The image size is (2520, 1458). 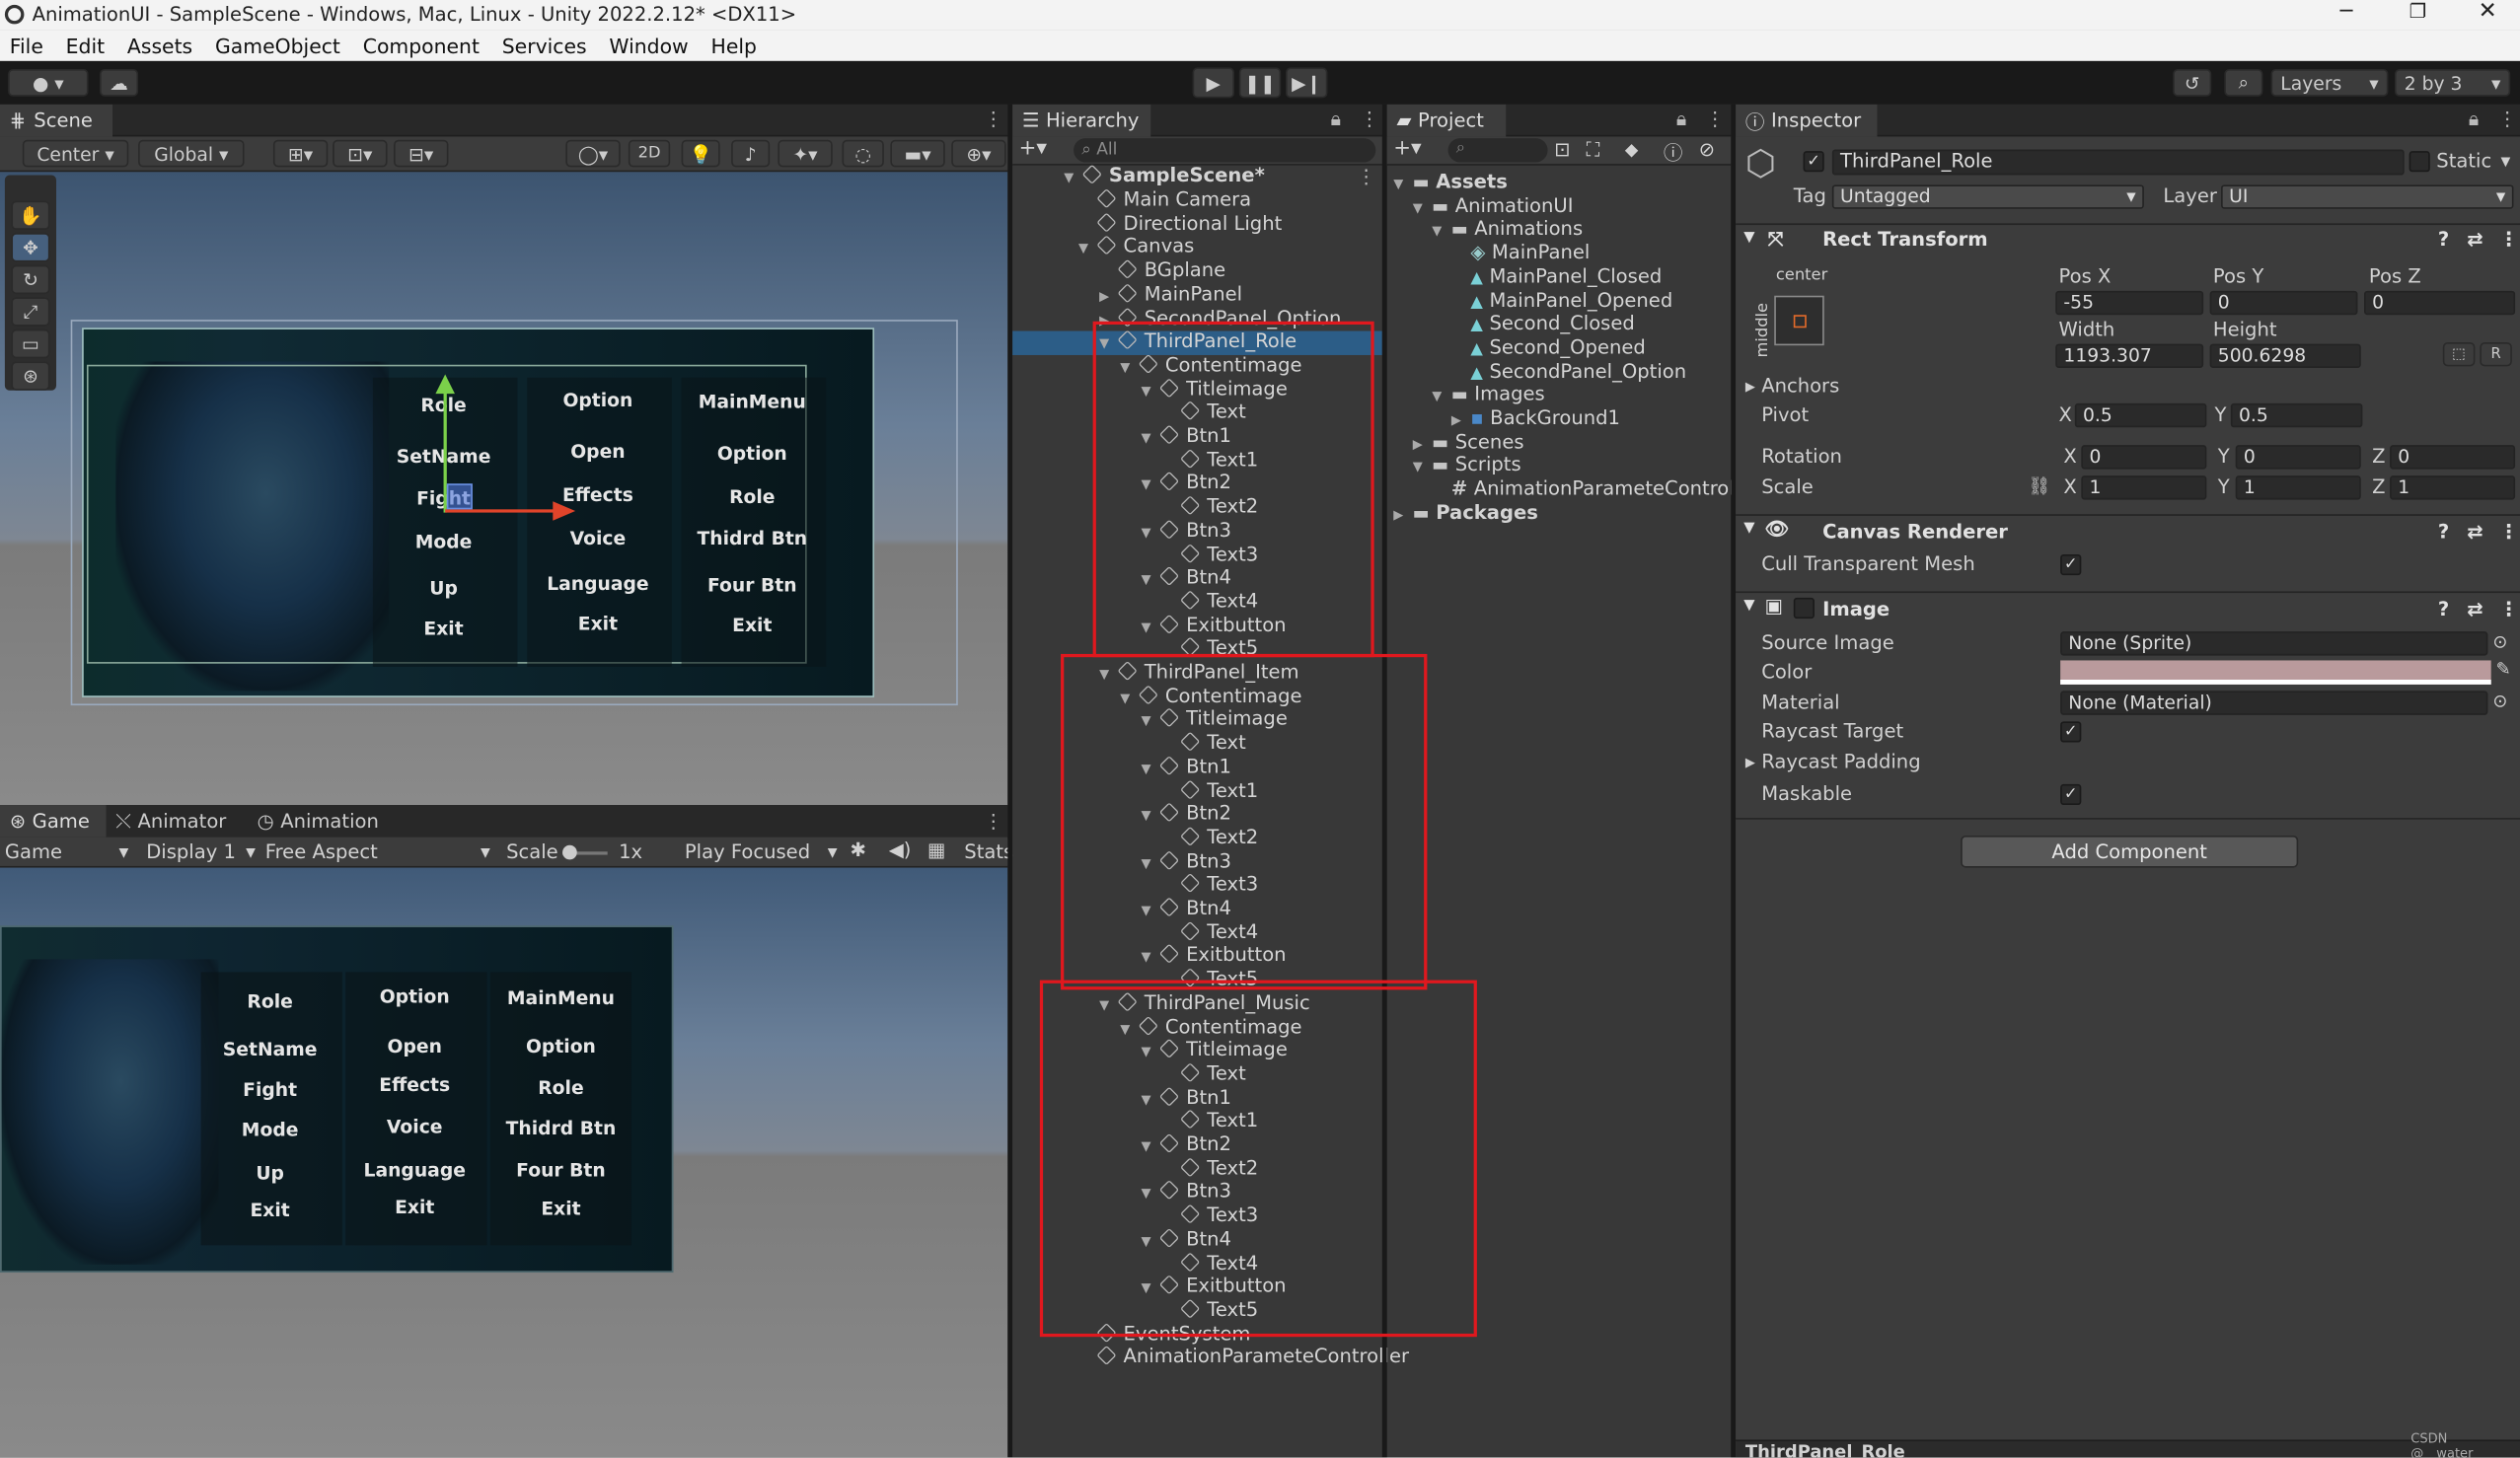 What do you see at coordinates (736, 45) in the screenshot?
I see `menu-help: Help` at bounding box center [736, 45].